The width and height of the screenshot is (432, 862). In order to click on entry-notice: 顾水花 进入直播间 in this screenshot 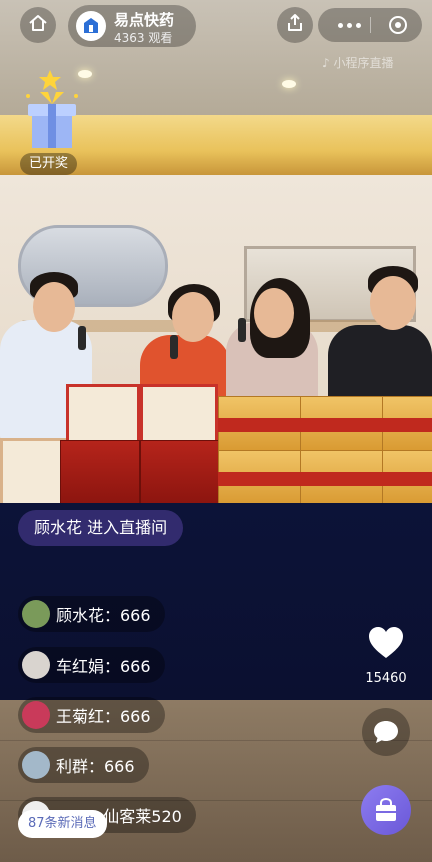, I will do `click(101, 528)`.